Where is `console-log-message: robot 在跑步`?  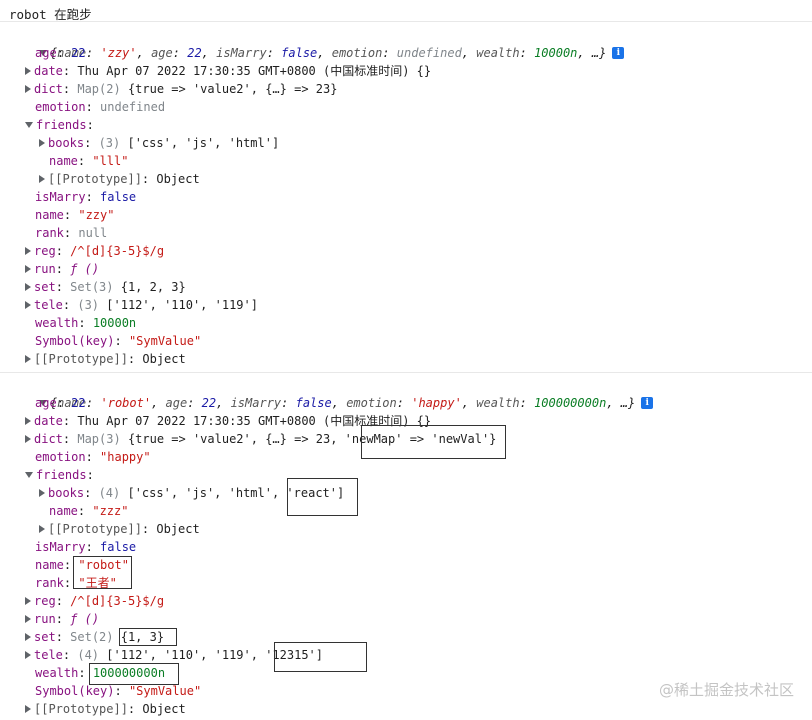
console-log-message: robot 在跑步 is located at coordinates (406, 11).